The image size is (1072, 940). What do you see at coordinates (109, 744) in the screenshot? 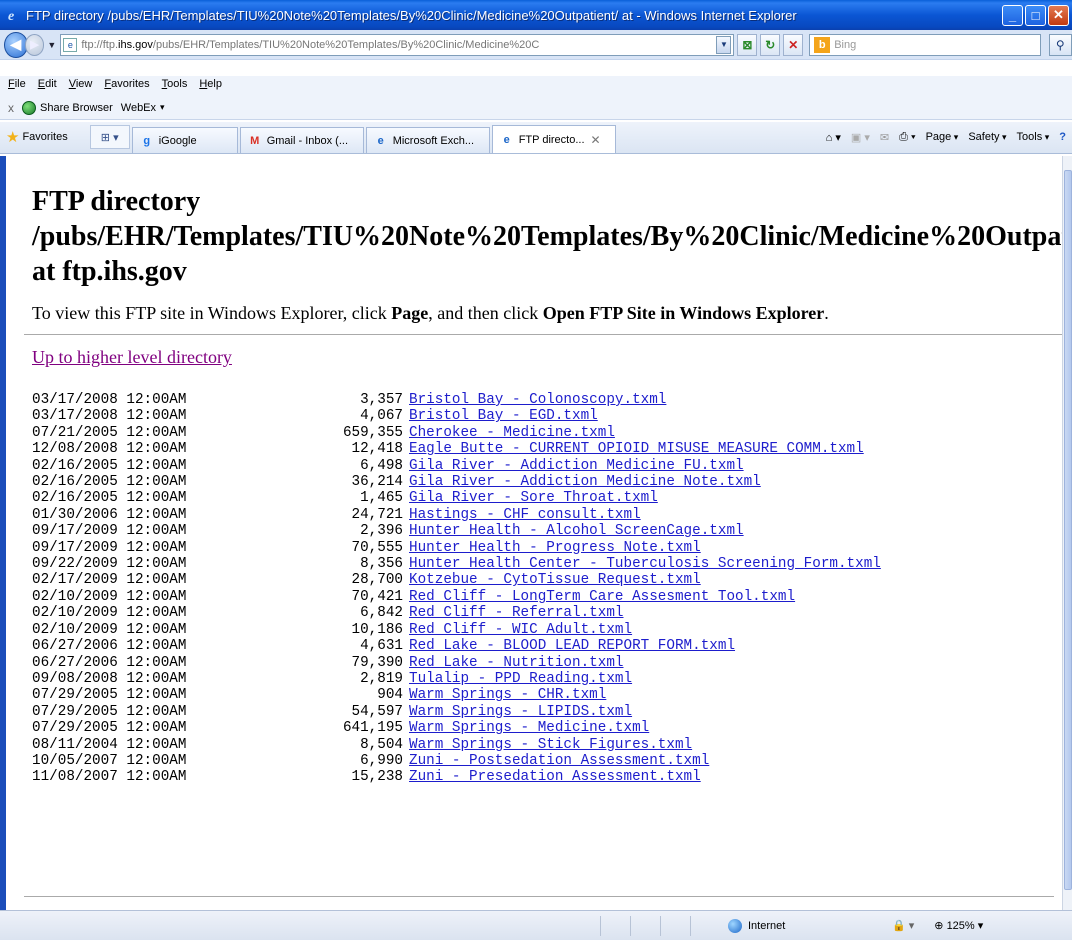
I see `file-date: 08/11/2004 12:00AM` at bounding box center [109, 744].